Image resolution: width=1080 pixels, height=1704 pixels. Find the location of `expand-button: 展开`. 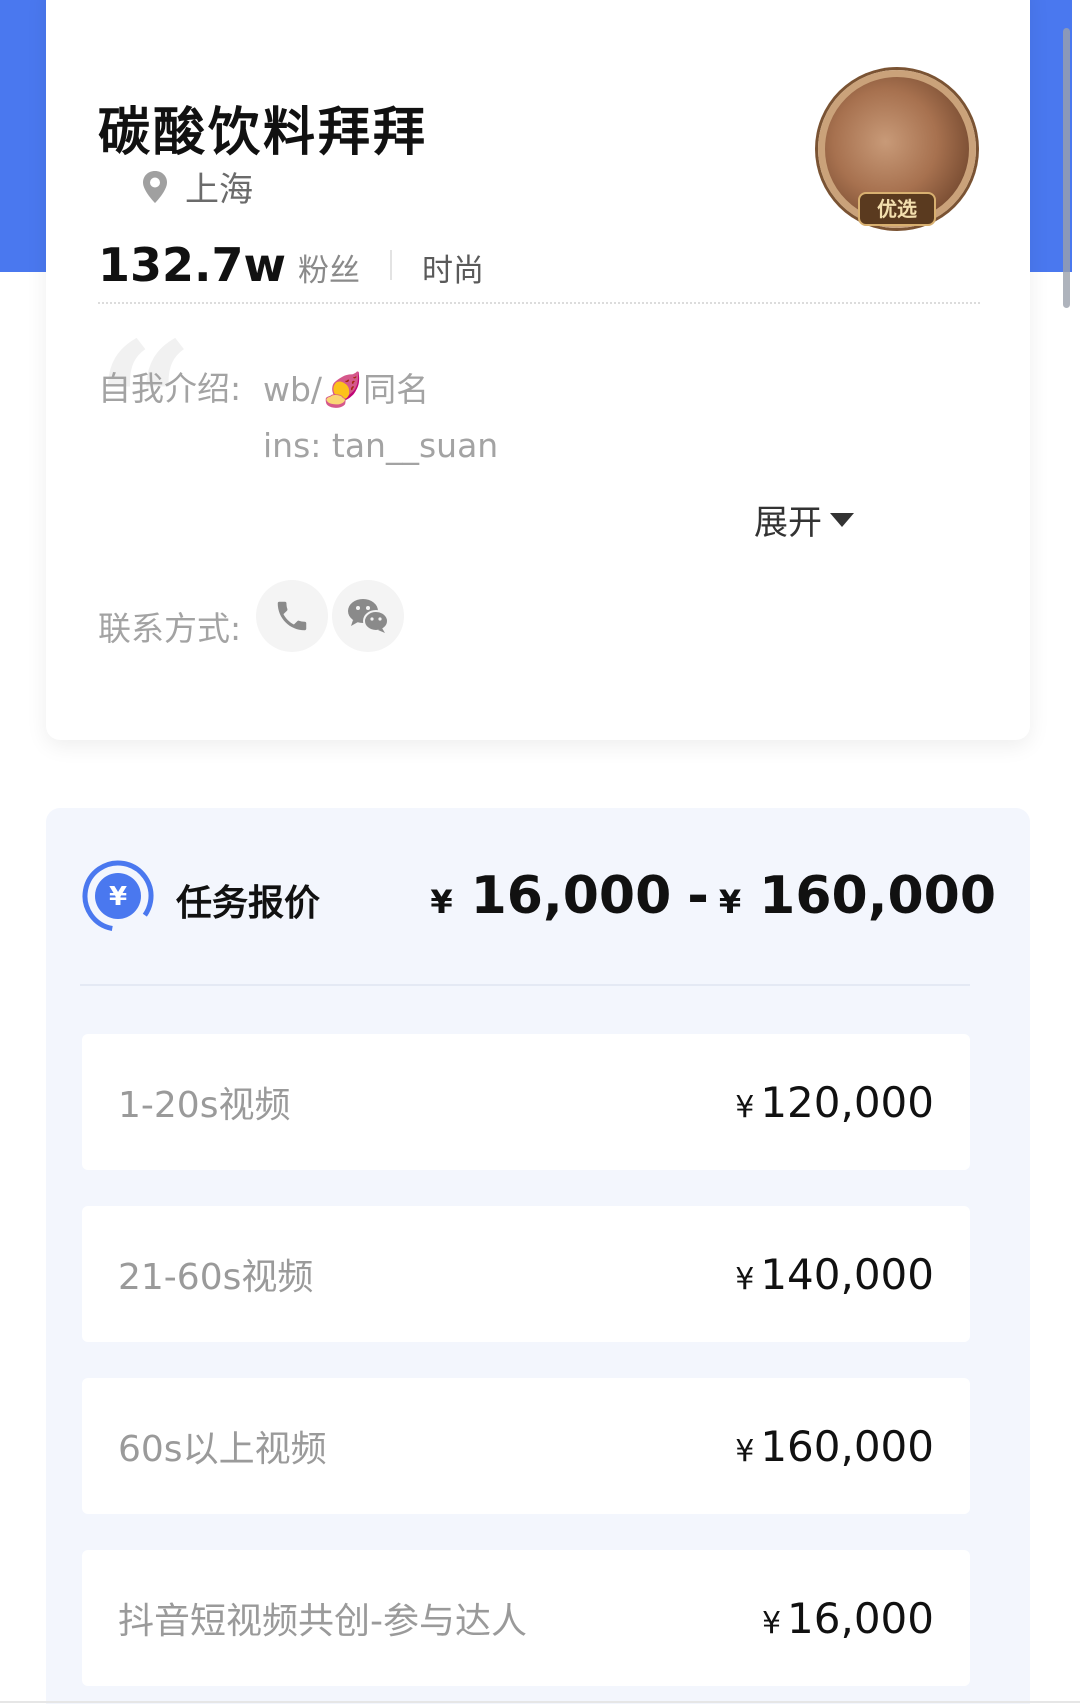

expand-button: 展开 is located at coordinates (804, 519).